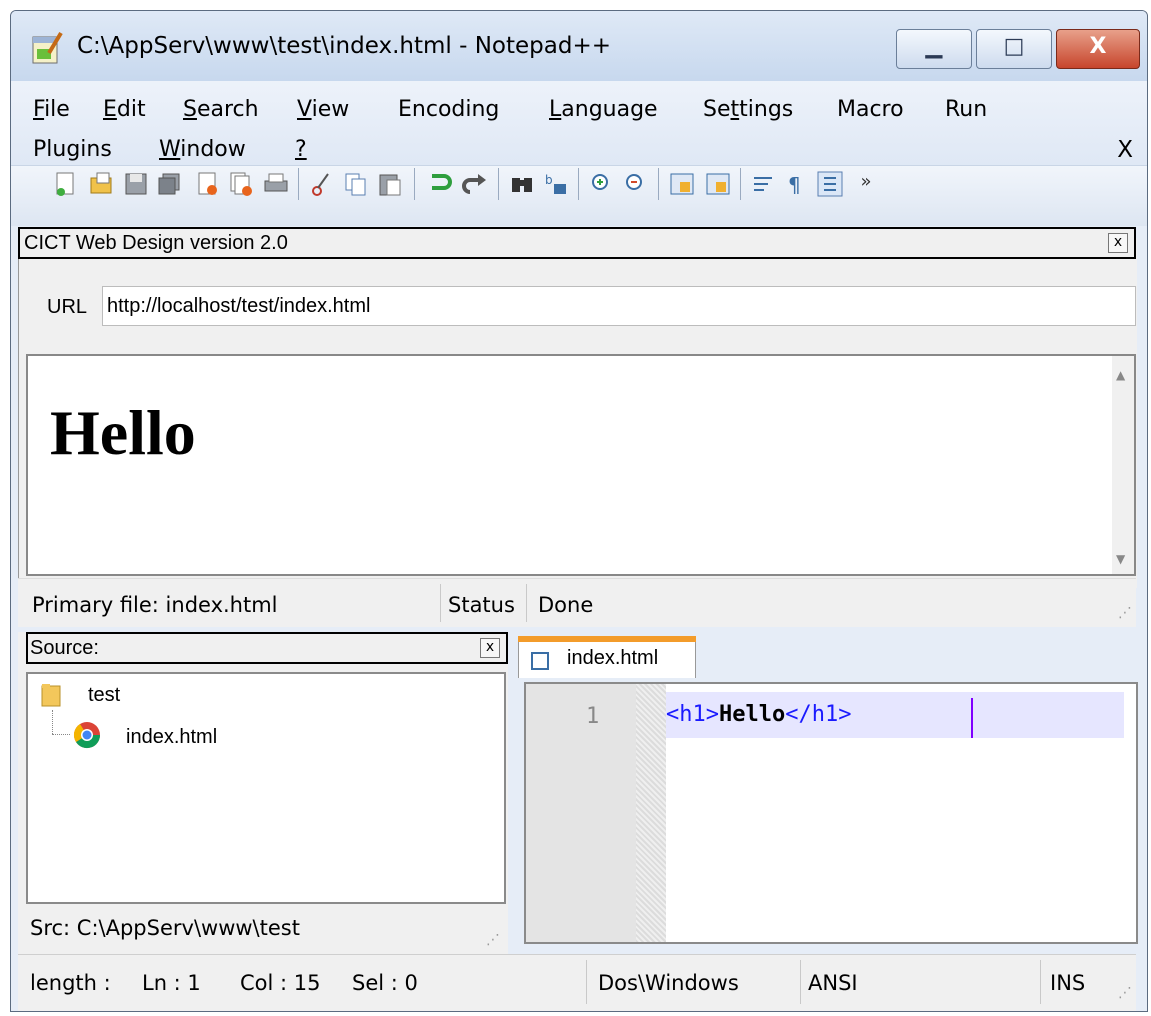 This screenshot has width=1151, height=1016. I want to click on minimize-button: ▁, so click(934, 49).